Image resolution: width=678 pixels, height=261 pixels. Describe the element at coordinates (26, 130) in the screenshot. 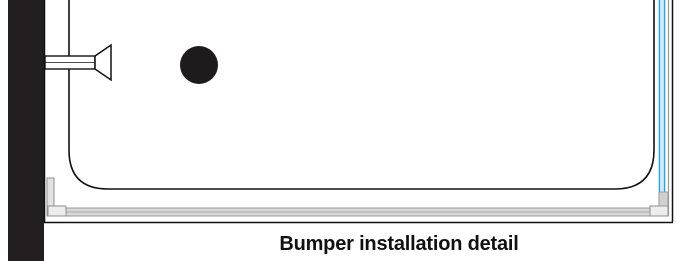

I see `wall` at that location.